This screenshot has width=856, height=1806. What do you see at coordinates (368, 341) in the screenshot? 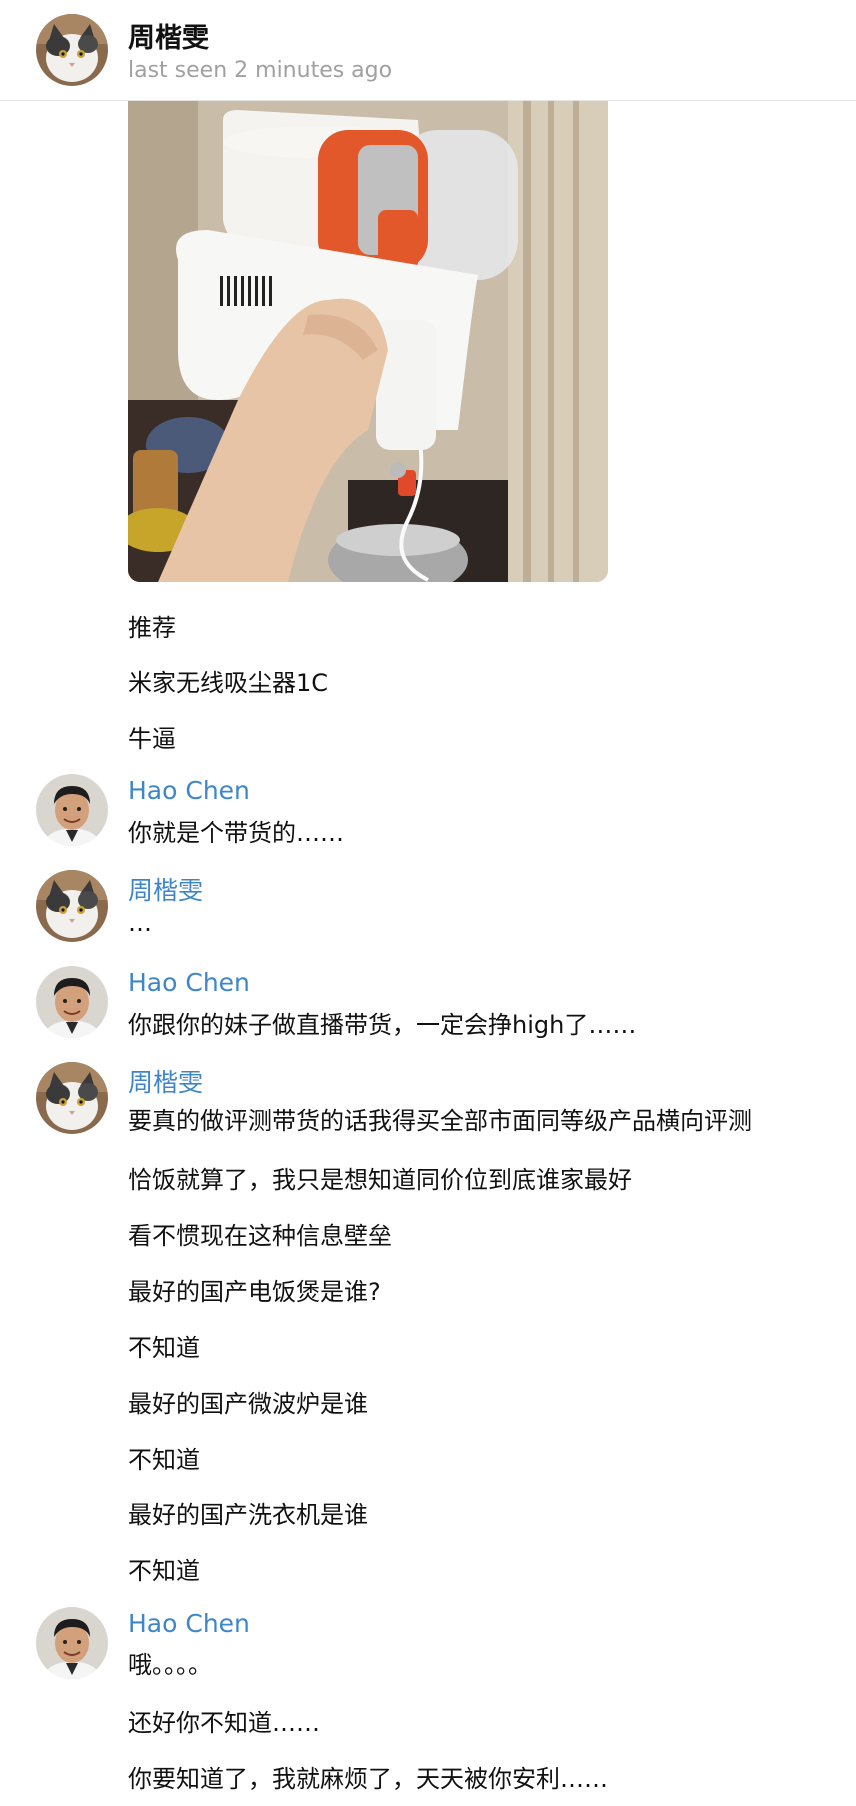
I see `photo-message` at bounding box center [368, 341].